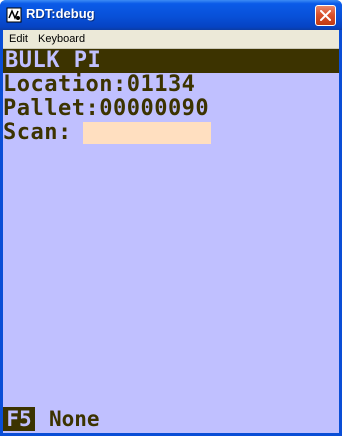 Image resolution: width=342 pixels, height=436 pixels. I want to click on screen-header: BULK PI, so click(53, 60).